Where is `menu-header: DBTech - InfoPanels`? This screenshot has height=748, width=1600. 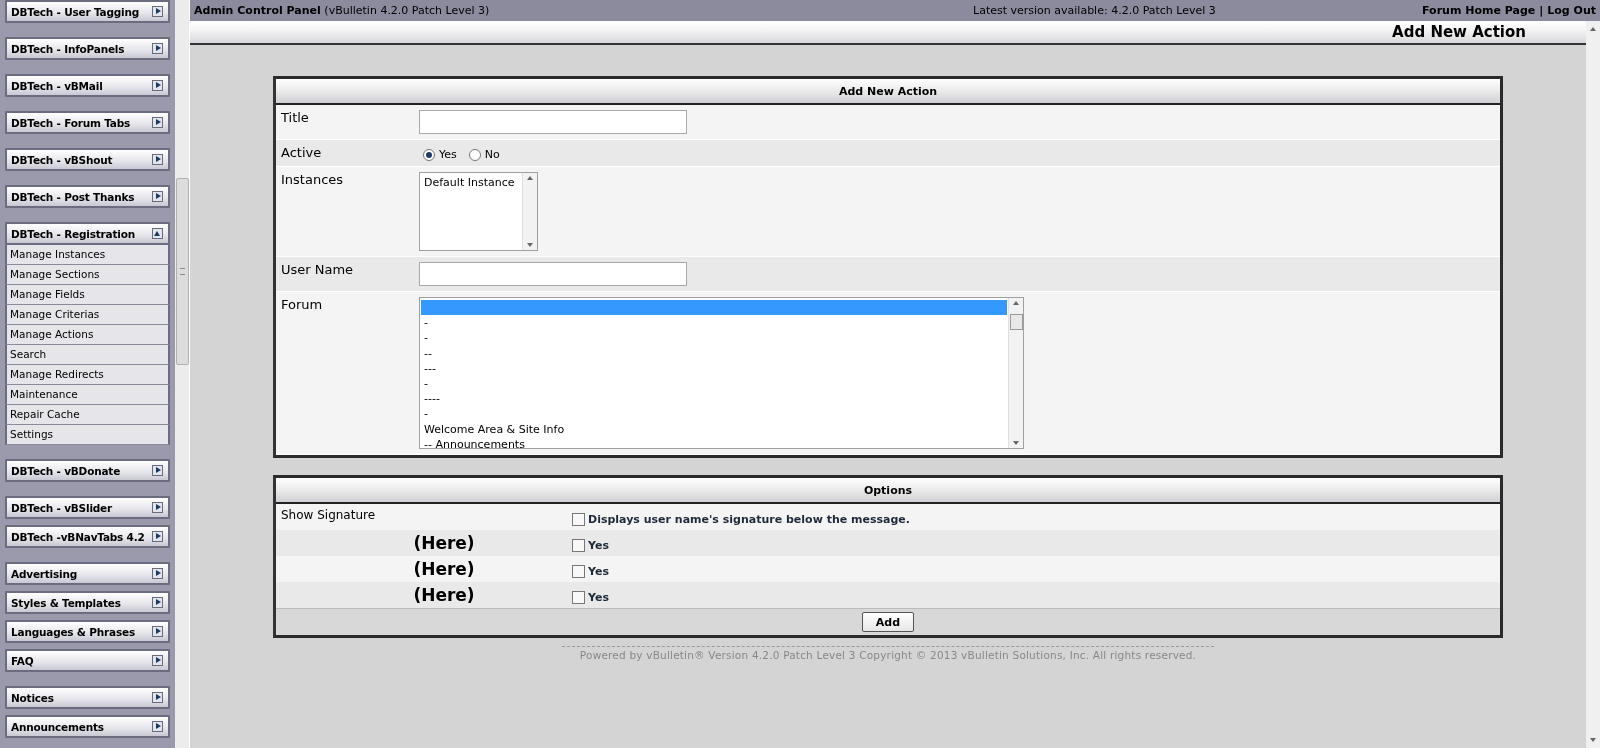
menu-header: DBTech - InfoPanels is located at coordinates (87, 48).